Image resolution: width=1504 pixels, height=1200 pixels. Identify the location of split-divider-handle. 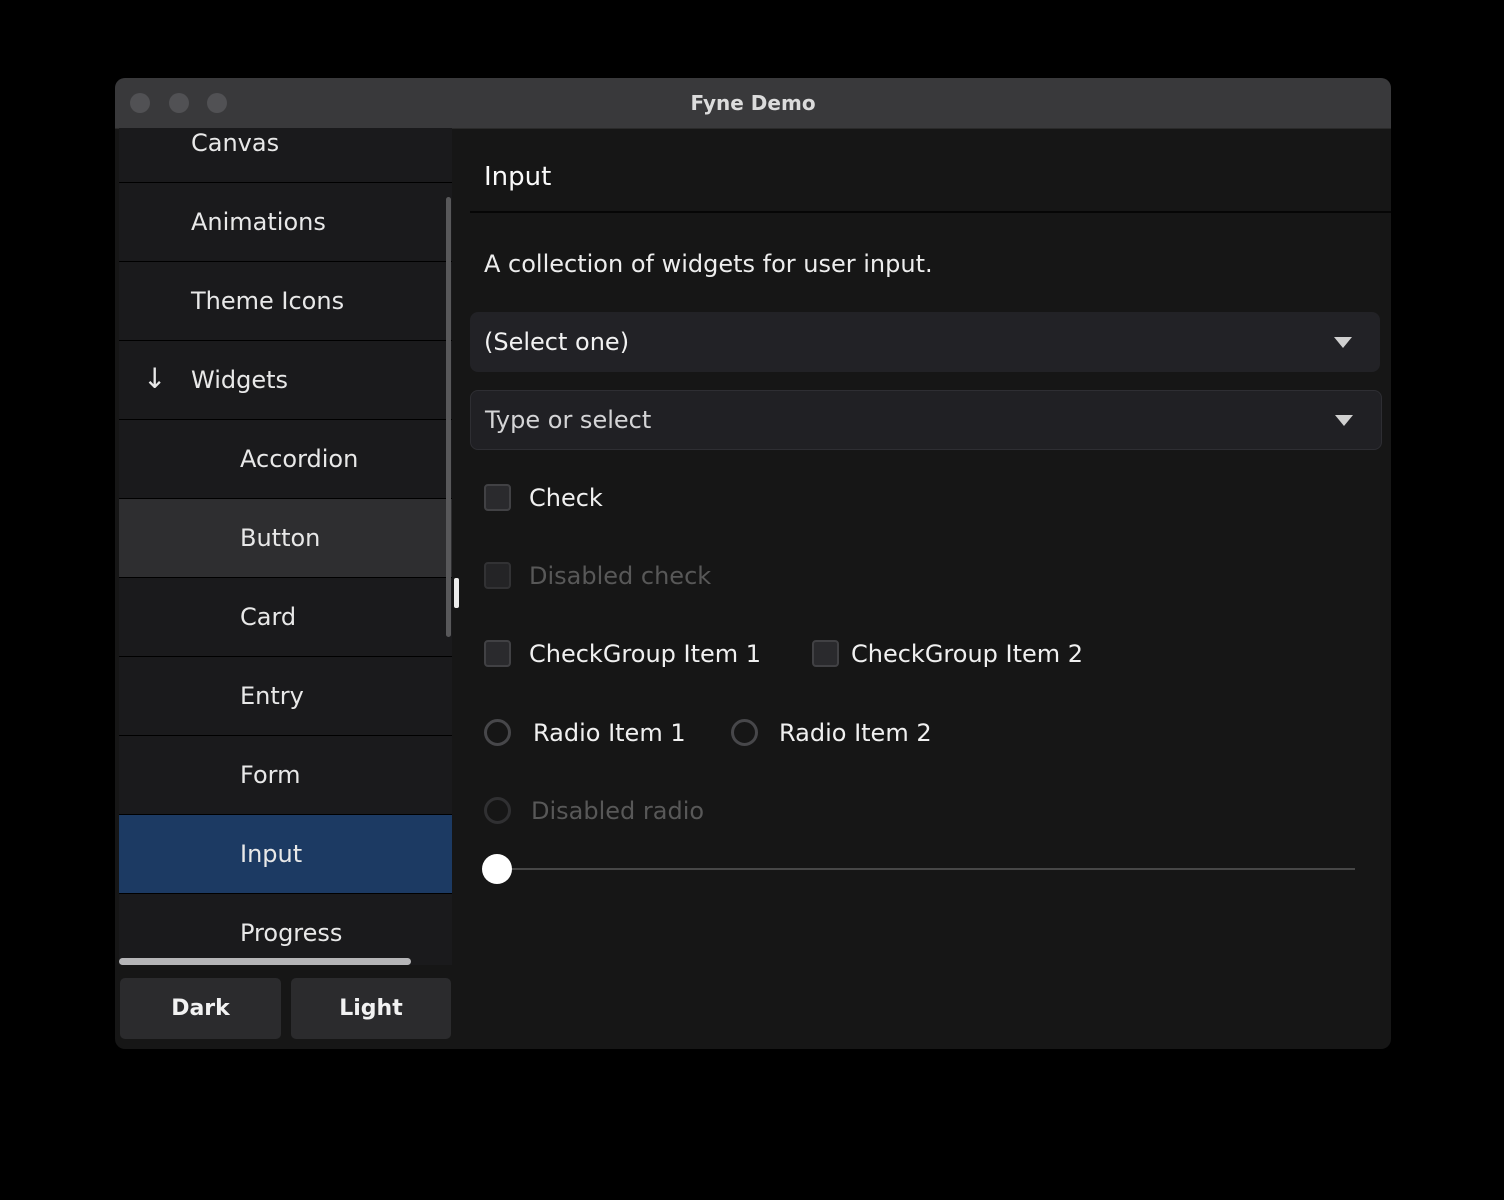
(456, 593).